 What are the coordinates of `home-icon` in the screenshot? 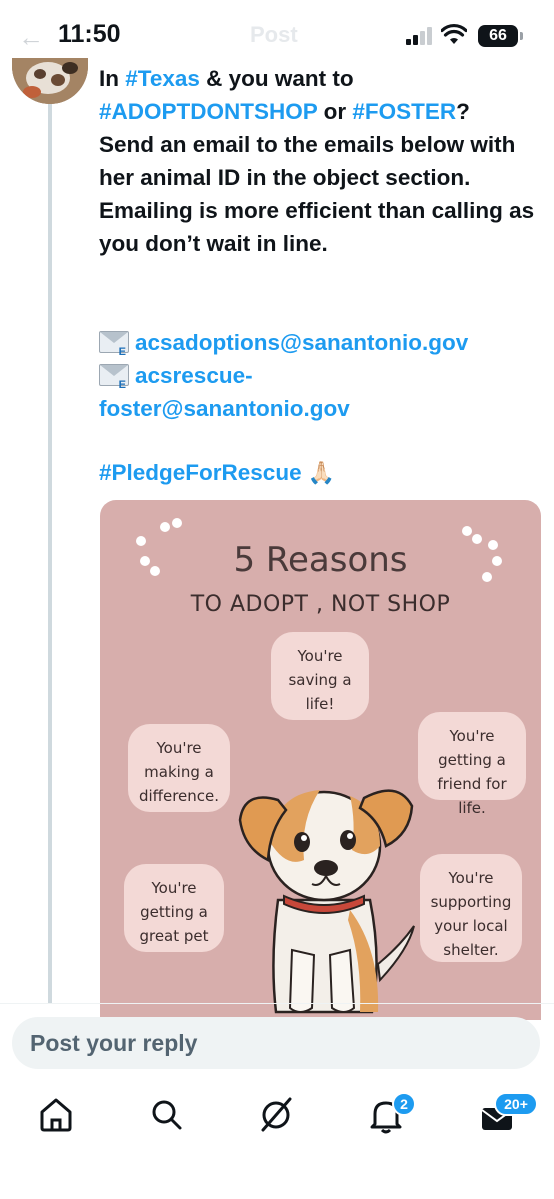 It's located at (56, 1115).